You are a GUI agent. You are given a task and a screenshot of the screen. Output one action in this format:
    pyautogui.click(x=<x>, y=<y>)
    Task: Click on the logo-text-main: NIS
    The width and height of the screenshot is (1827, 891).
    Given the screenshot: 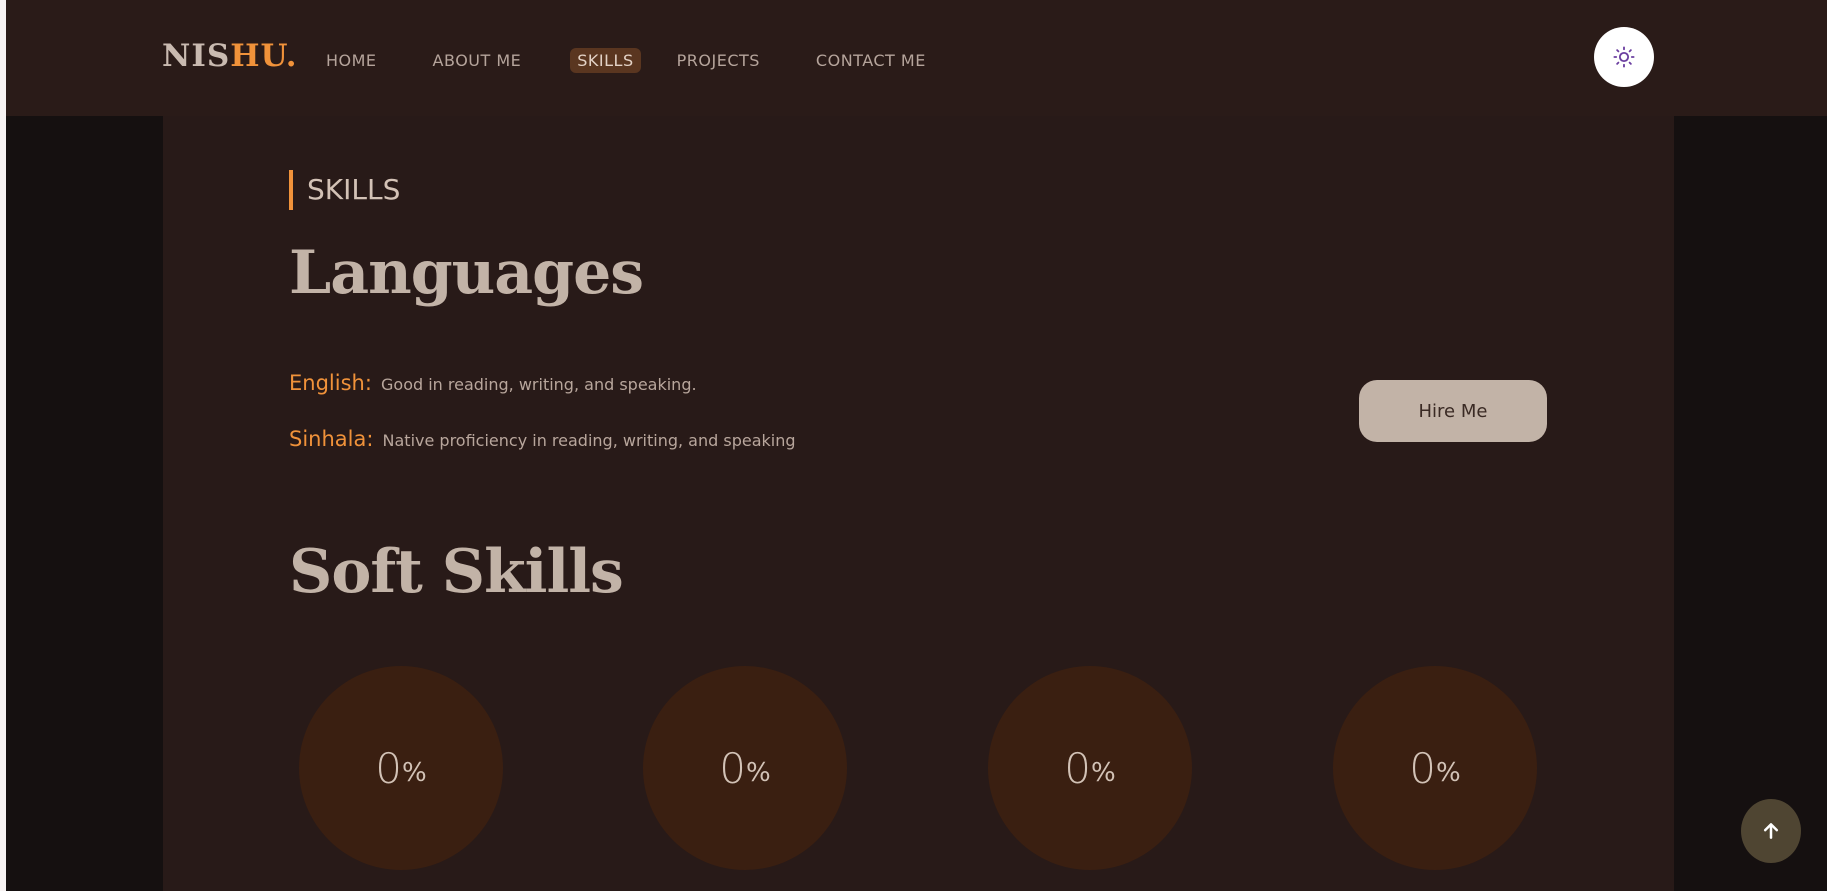 What is the action you would take?
    pyautogui.click(x=196, y=56)
    